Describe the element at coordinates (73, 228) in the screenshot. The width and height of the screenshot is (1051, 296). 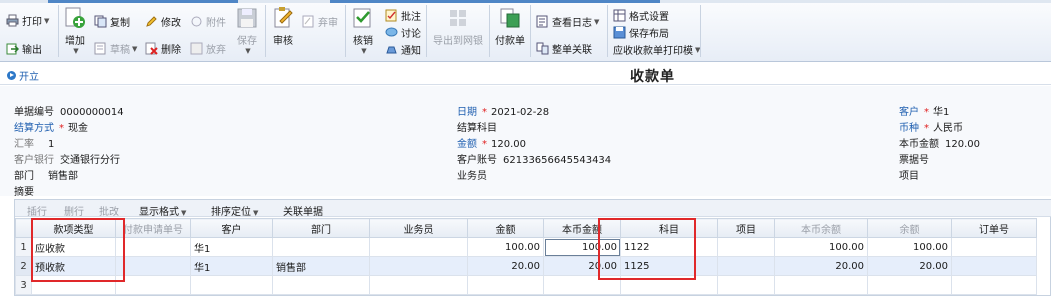
I see `column-header: 款项类型` at that location.